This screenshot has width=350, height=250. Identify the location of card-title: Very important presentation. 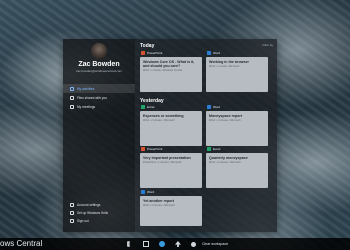
(167, 158).